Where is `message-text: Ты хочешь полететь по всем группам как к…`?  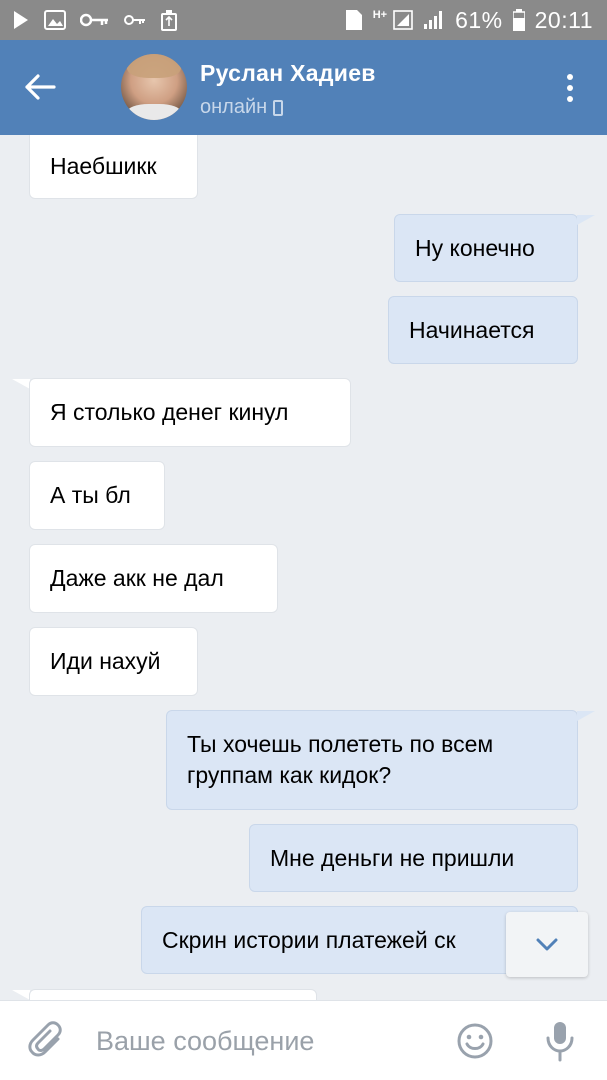 message-text: Ты хочешь полететь по всем группам как к… is located at coordinates (340, 759).